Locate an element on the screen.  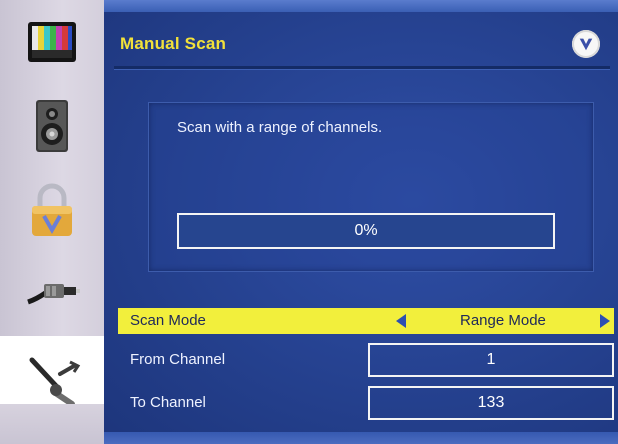
scan-progress-bar: 0% is located at coordinates (366, 231).